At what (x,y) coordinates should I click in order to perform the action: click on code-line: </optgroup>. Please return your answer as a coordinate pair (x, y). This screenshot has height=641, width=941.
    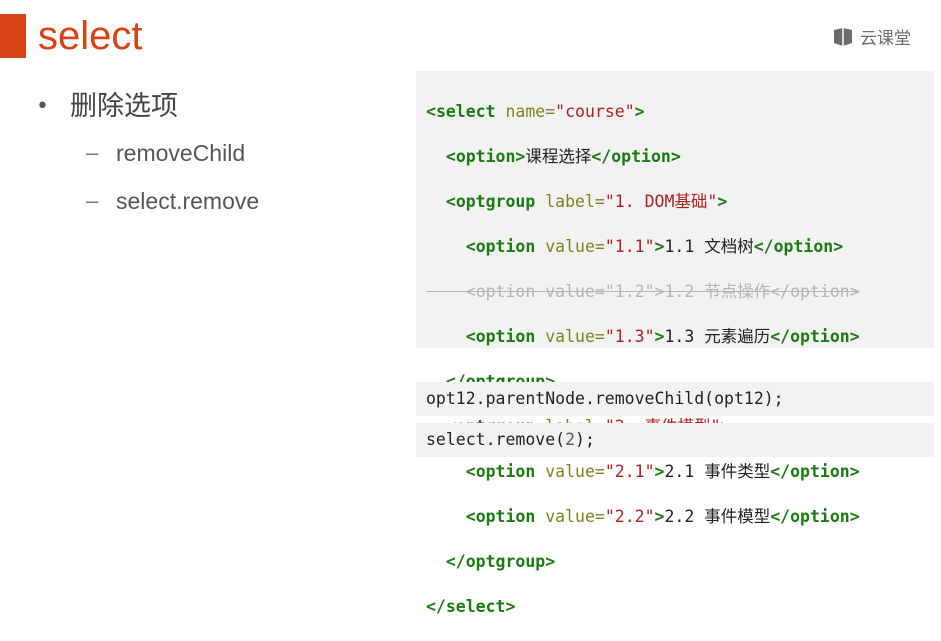
    Looking at the image, I should click on (500, 561).